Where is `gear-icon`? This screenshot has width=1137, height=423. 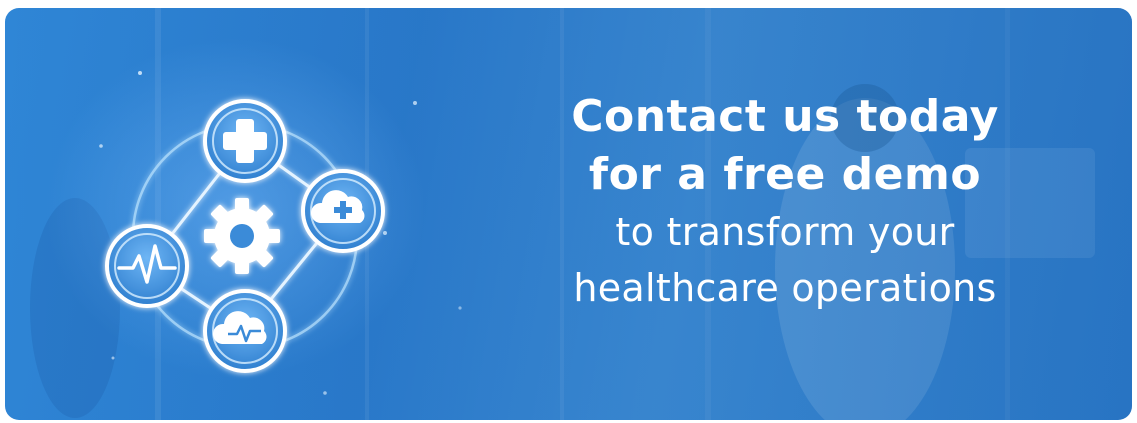 gear-icon is located at coordinates (242, 236).